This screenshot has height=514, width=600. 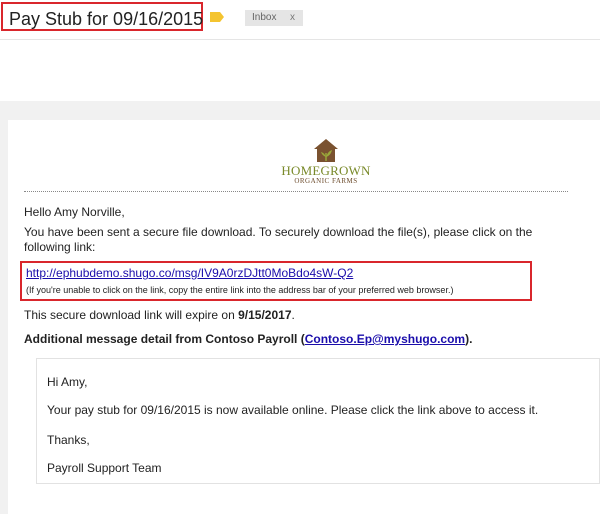 What do you see at coordinates (326, 181) in the screenshot?
I see `logo-tagline: ORGANIC FARMS` at bounding box center [326, 181].